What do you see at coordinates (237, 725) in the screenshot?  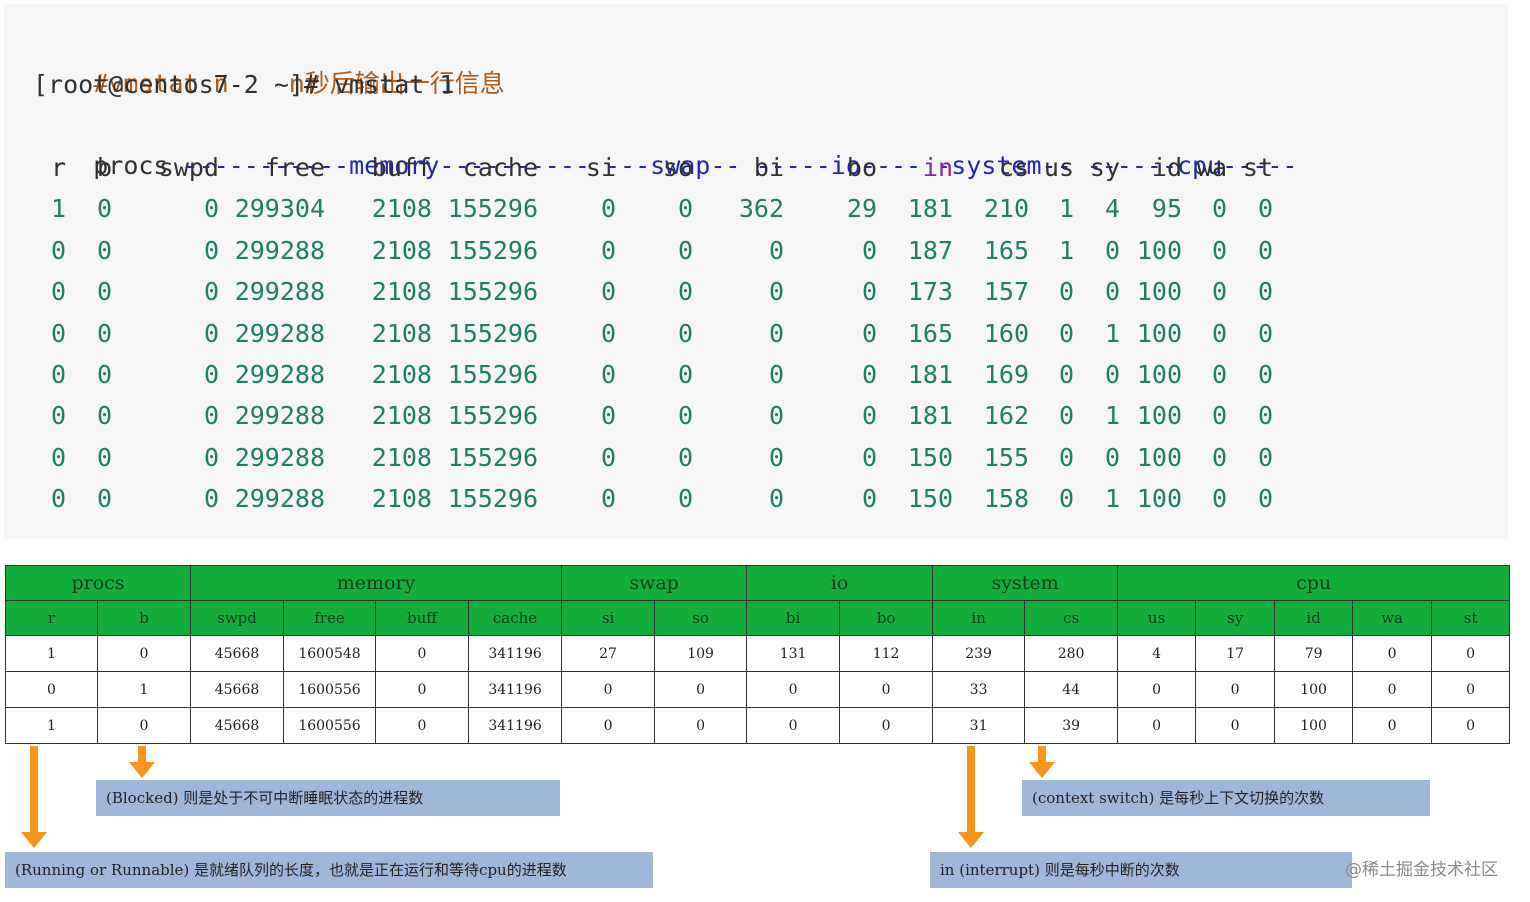 I see `table-cell-swpd: 45668` at bounding box center [237, 725].